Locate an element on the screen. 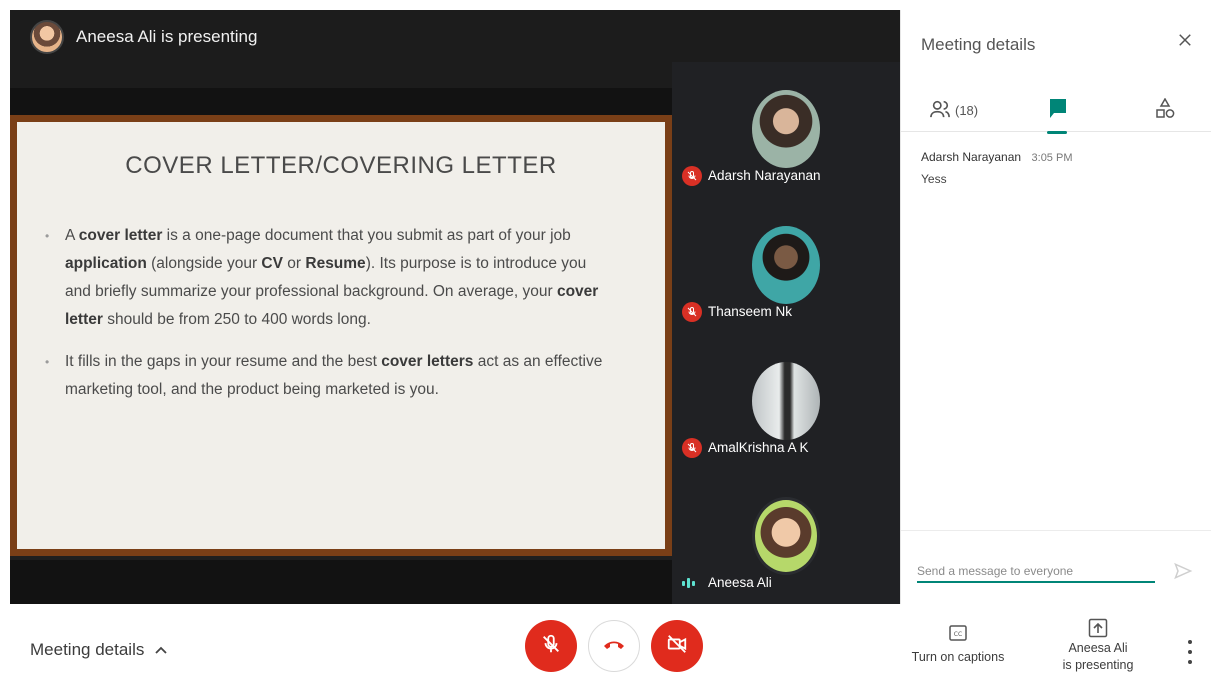 The width and height of the screenshot is (1211, 693). presenting-status-button: Aneesa Ali is presenting is located at coordinates (1098, 645).